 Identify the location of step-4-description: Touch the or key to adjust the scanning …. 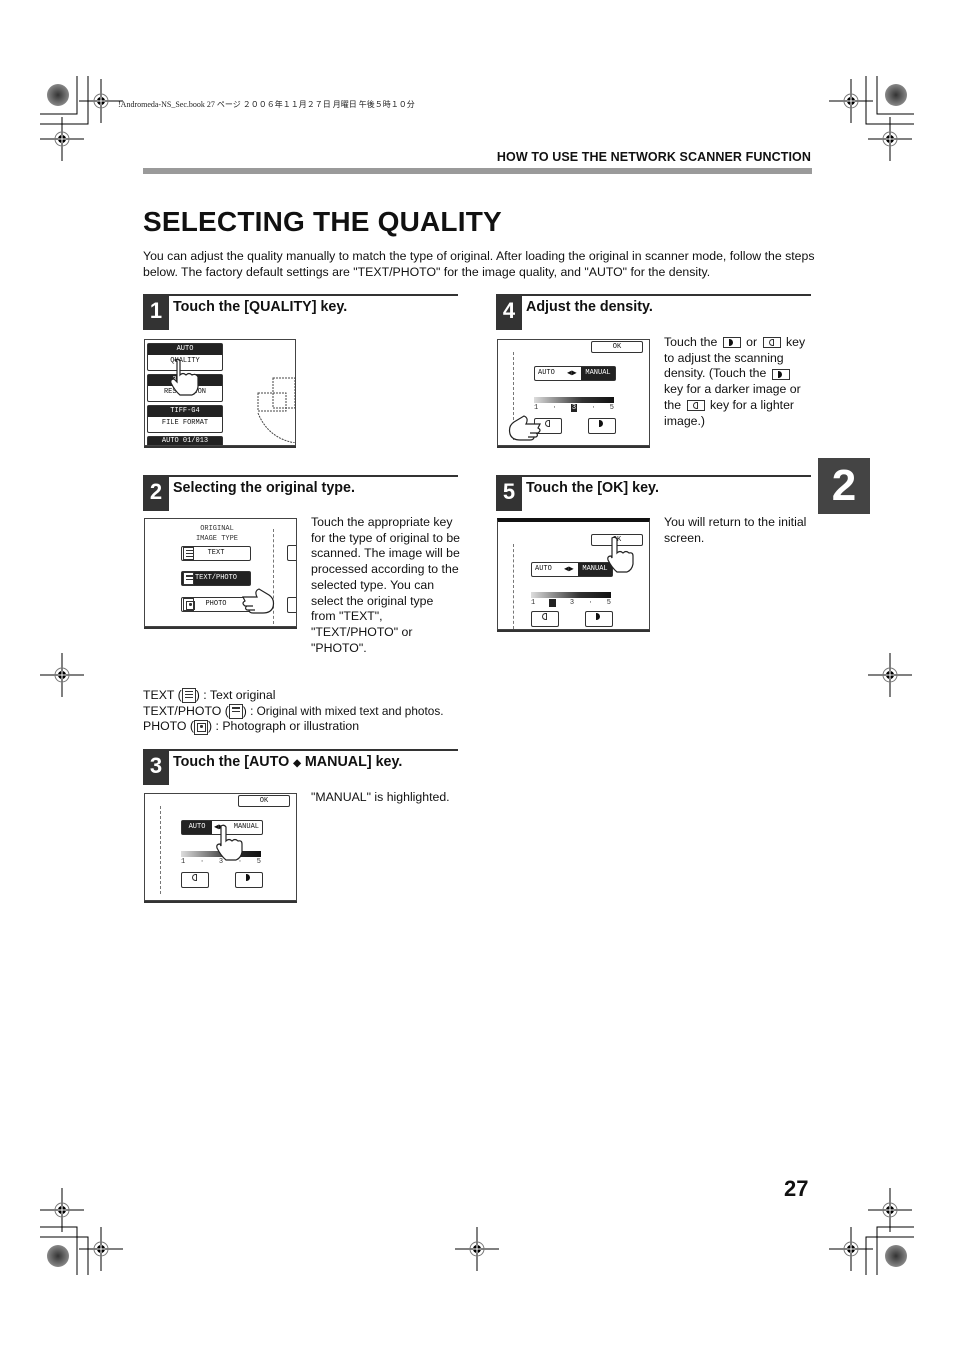
(735, 381).